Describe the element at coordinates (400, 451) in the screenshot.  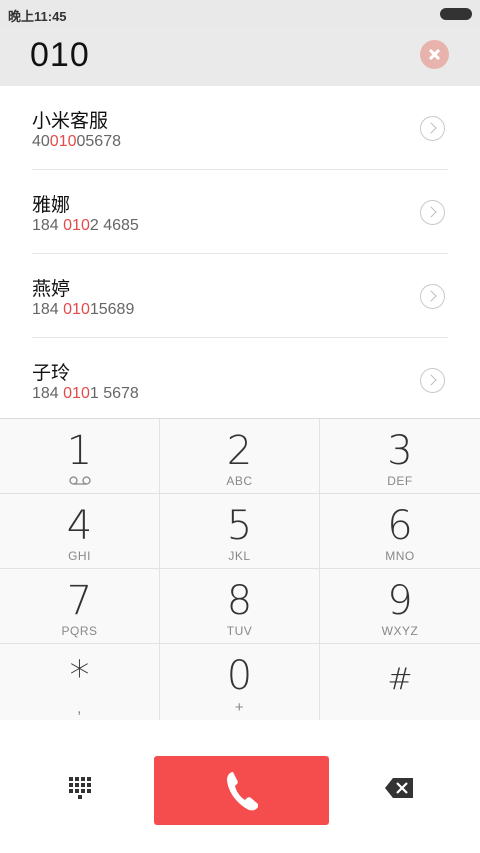
I see `key-digit: 3` at that location.